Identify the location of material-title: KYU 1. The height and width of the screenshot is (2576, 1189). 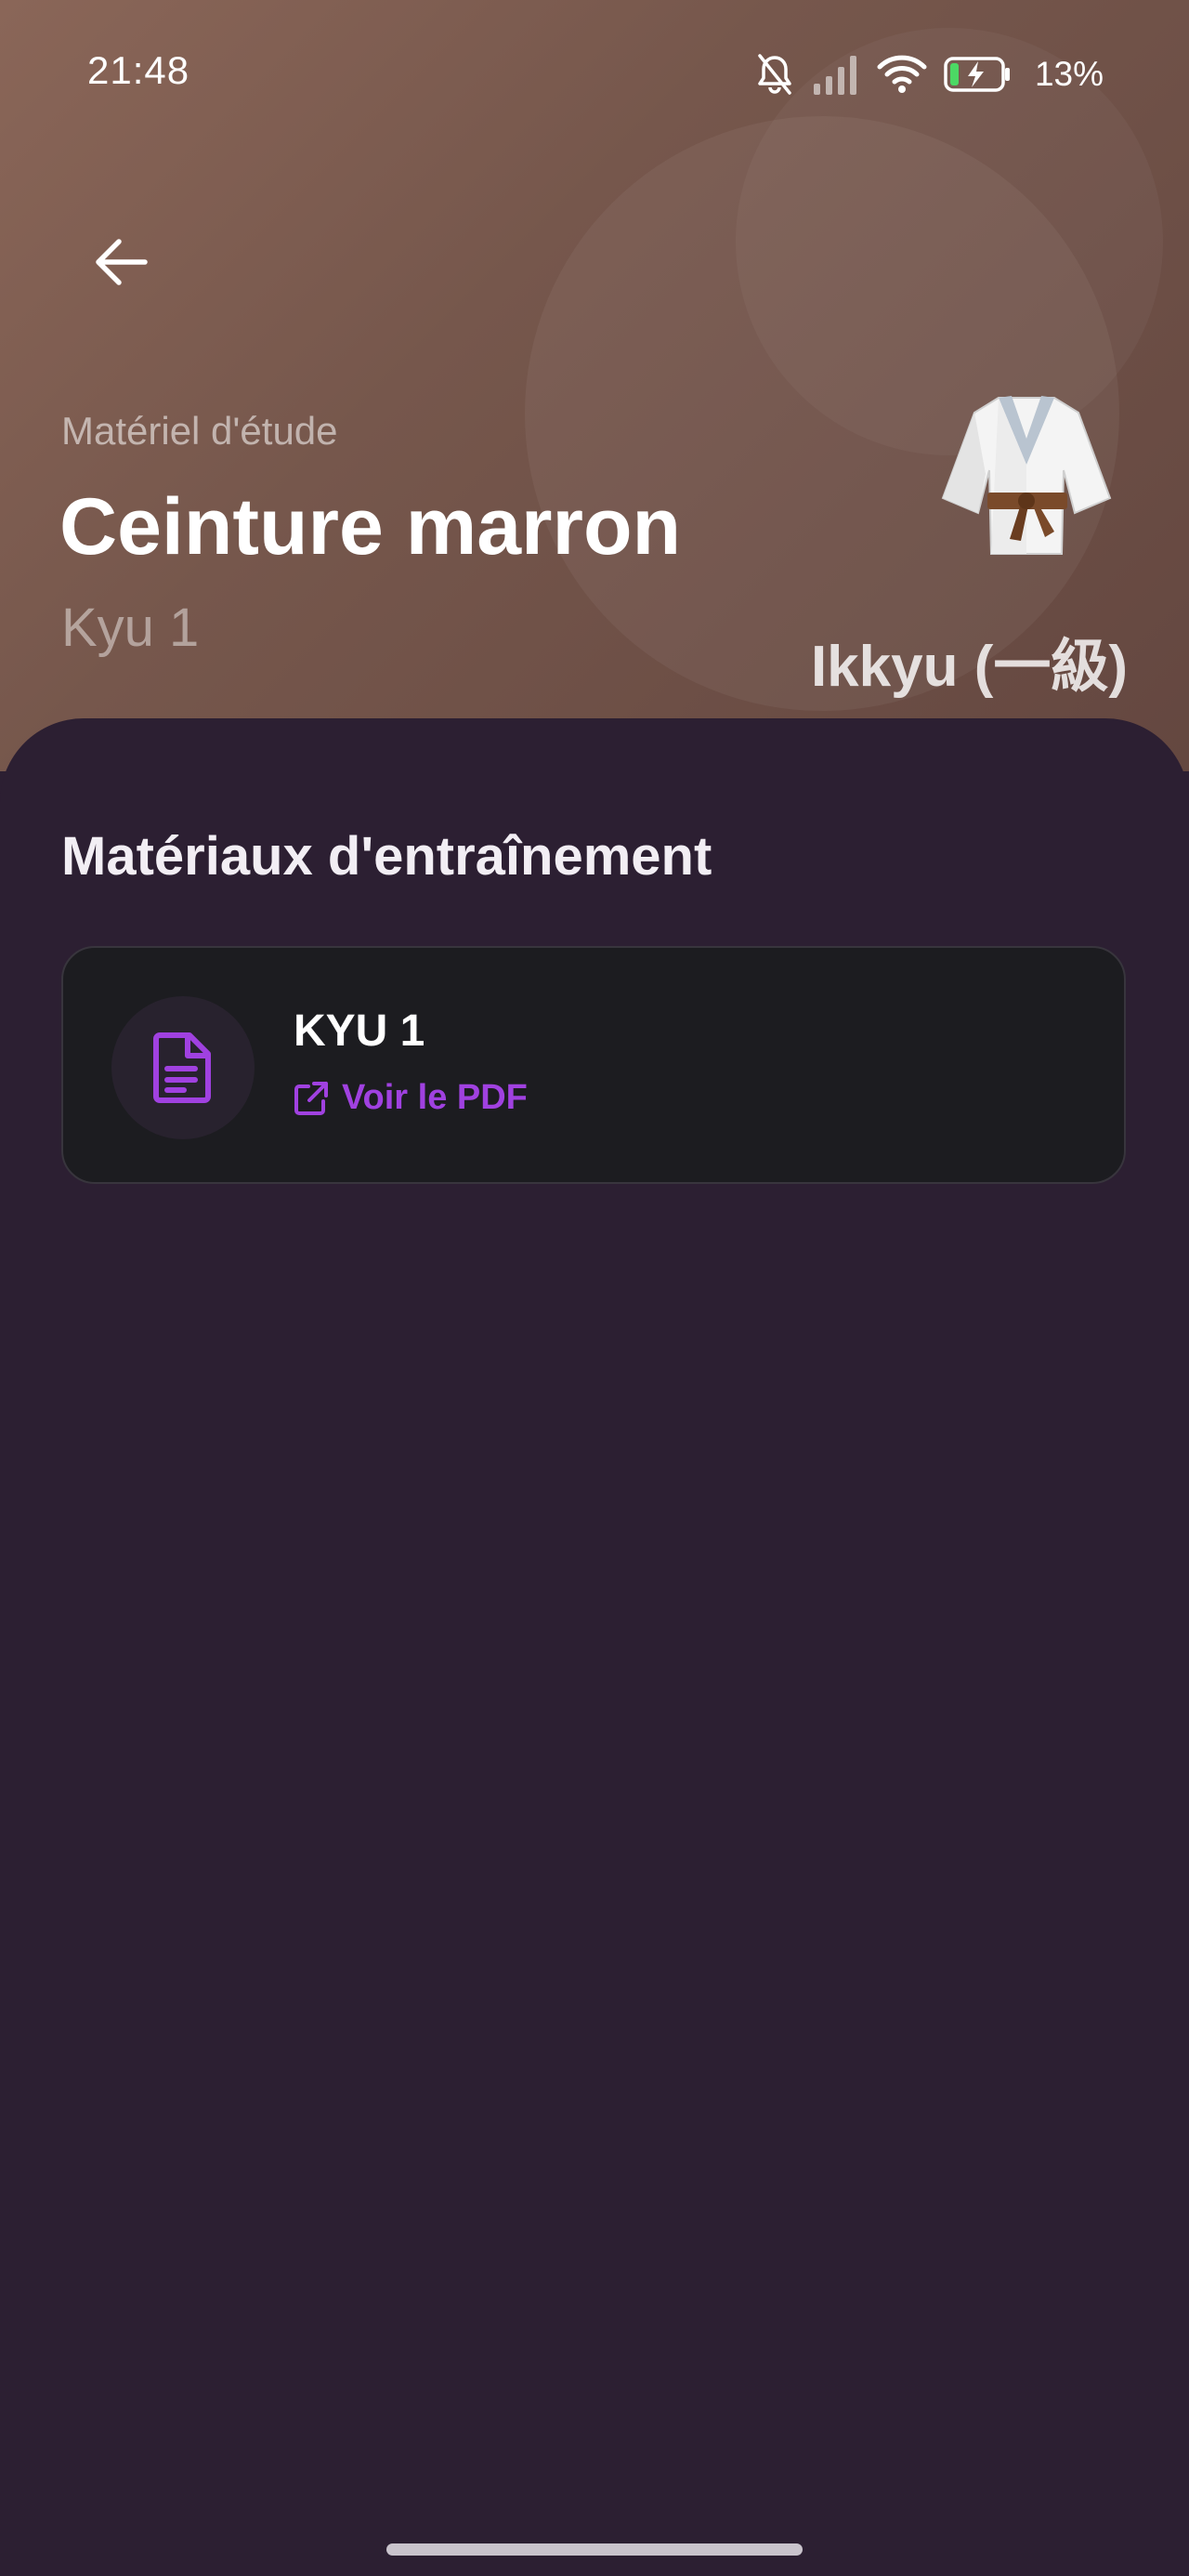
(359, 1031).